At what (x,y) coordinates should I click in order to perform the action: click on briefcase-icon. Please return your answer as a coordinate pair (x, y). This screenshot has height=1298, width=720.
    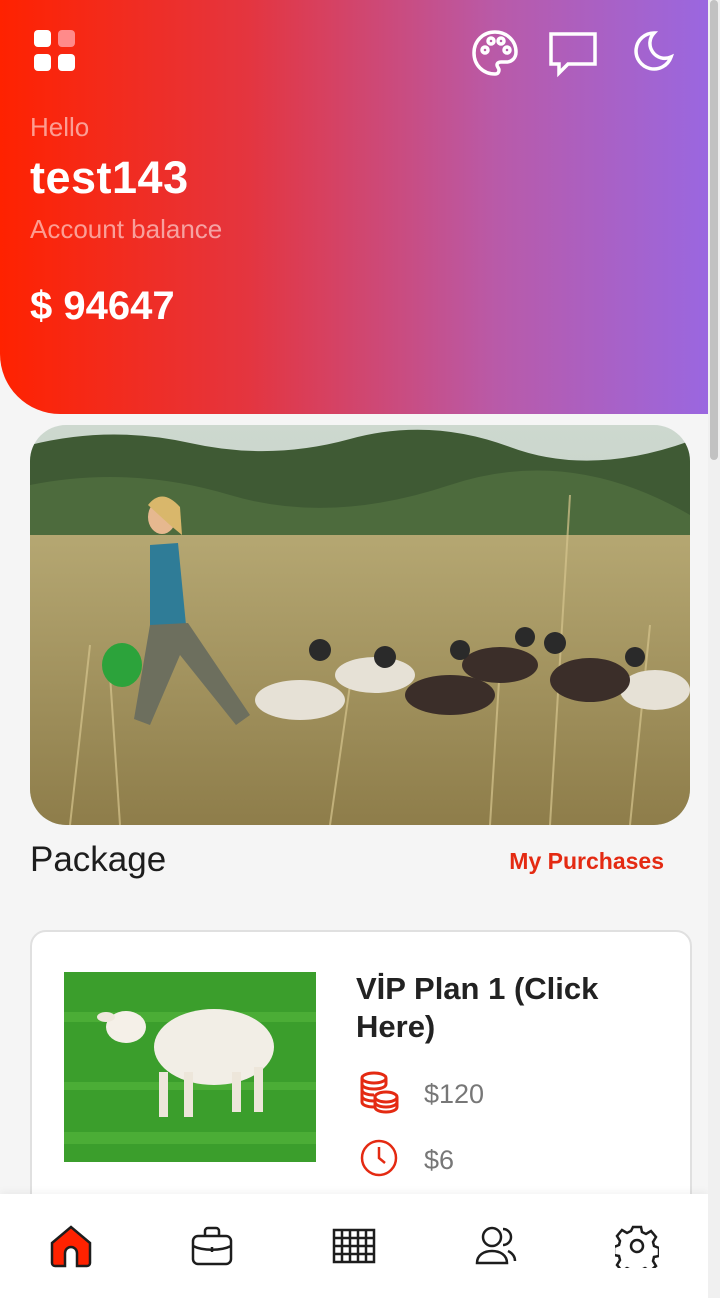
    Looking at the image, I should click on (212, 1246).